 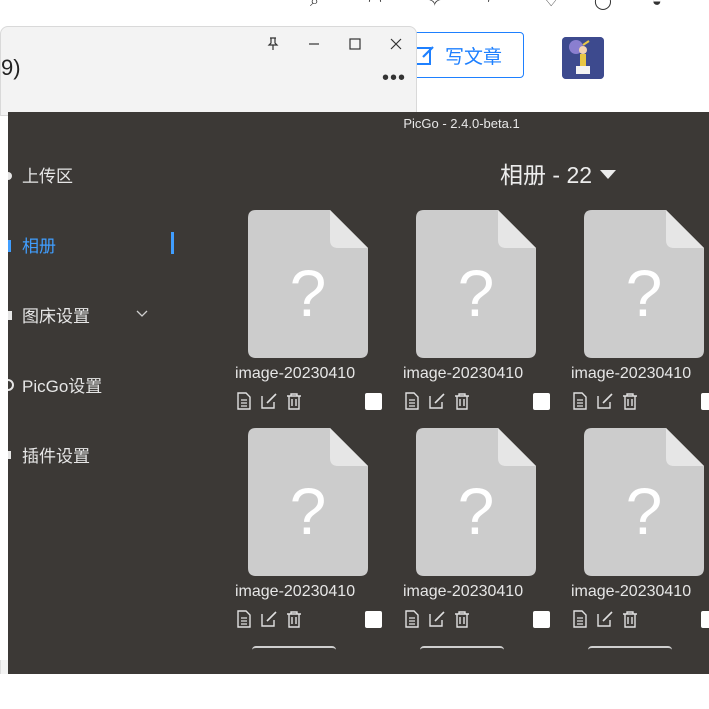 What do you see at coordinates (208, 71) in the screenshot?
I see `background-window: 9) •••` at bounding box center [208, 71].